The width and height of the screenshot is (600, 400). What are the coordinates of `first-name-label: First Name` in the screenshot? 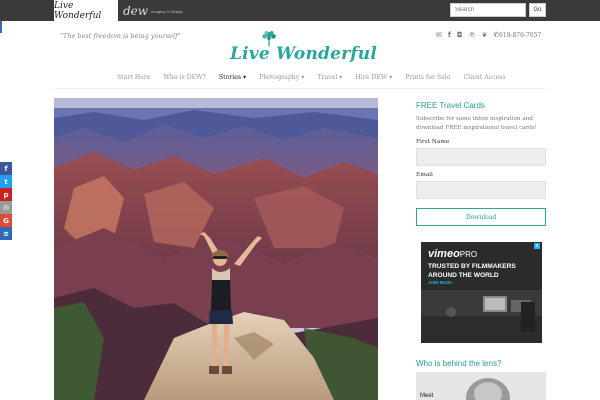 It's located at (433, 142).